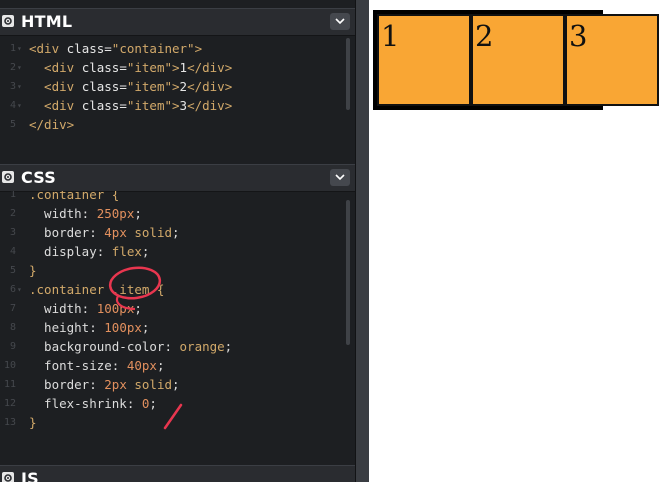 This screenshot has height=482, width=667. What do you see at coordinates (141, 365) in the screenshot?
I see `code-token: 40px` at bounding box center [141, 365].